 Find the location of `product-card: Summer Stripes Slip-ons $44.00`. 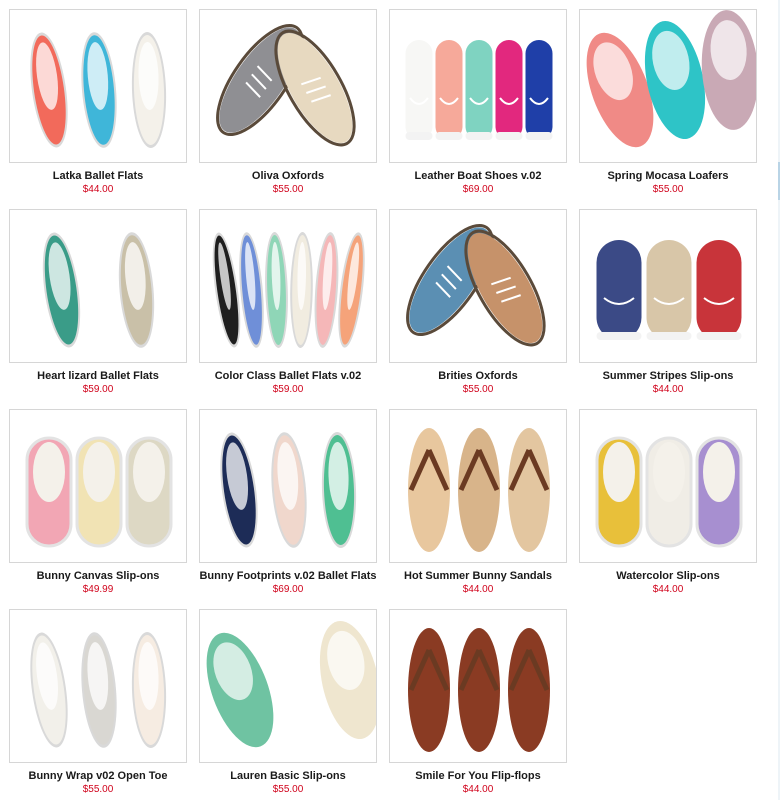

product-card: Summer Stripes Slip-ons $44.00 is located at coordinates (668, 309).